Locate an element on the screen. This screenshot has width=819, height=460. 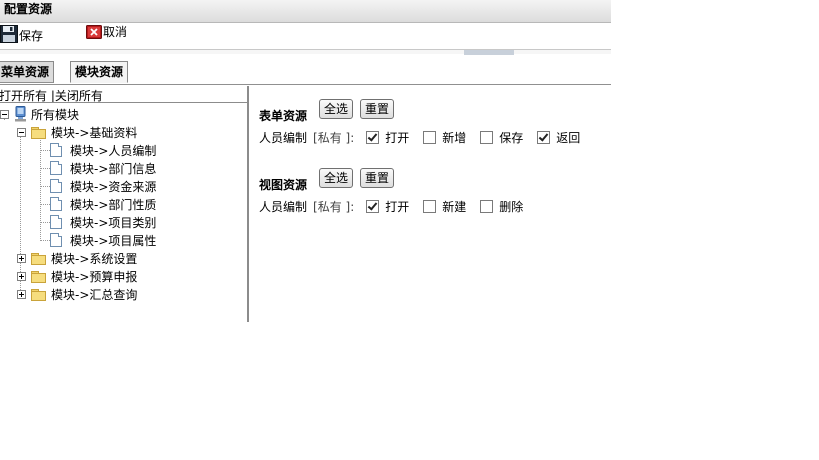
tree-item-project-attribute: 模块->项目属性 is located at coordinates (103, 240).